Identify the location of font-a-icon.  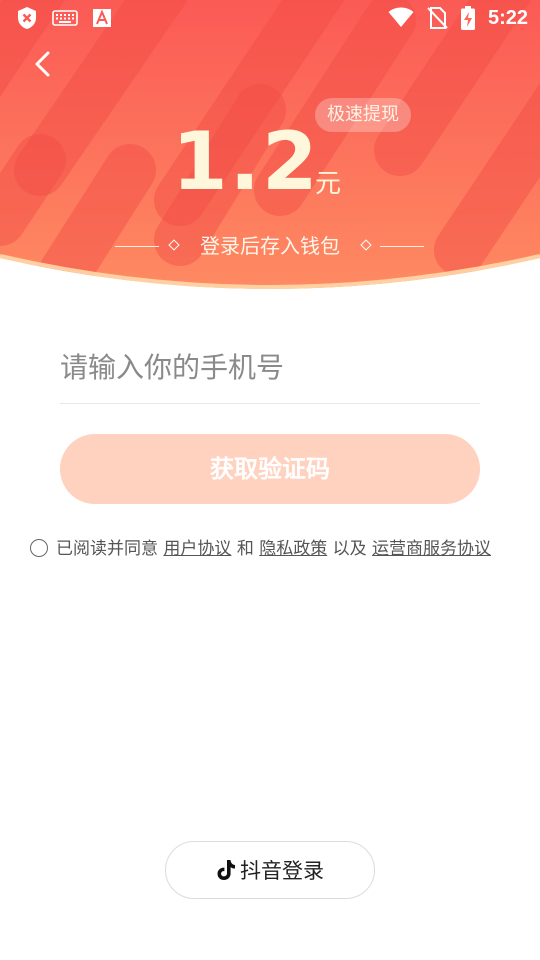
(102, 18).